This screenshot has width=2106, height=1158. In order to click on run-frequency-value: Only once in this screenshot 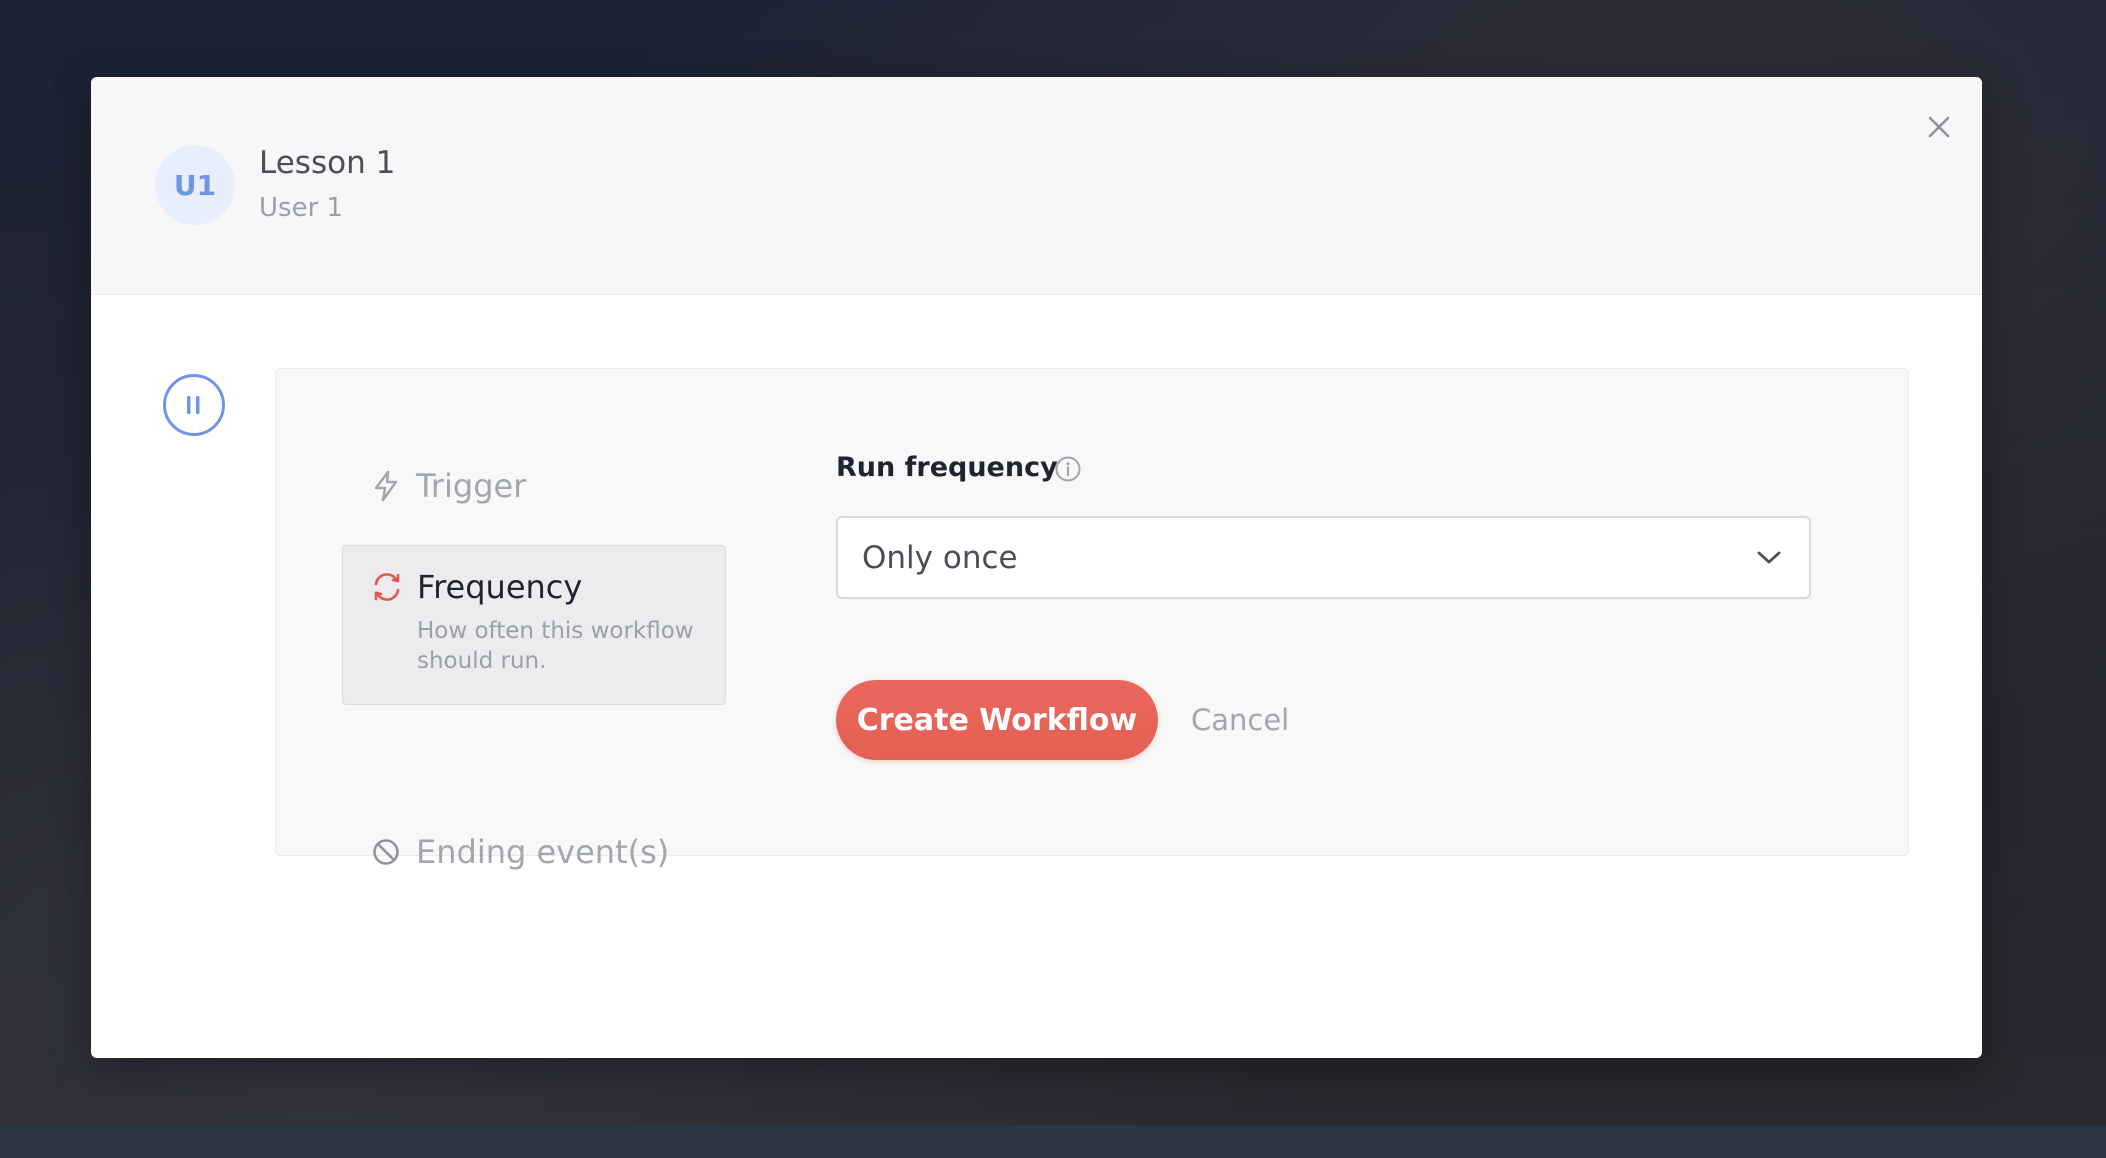, I will do `click(940, 557)`.